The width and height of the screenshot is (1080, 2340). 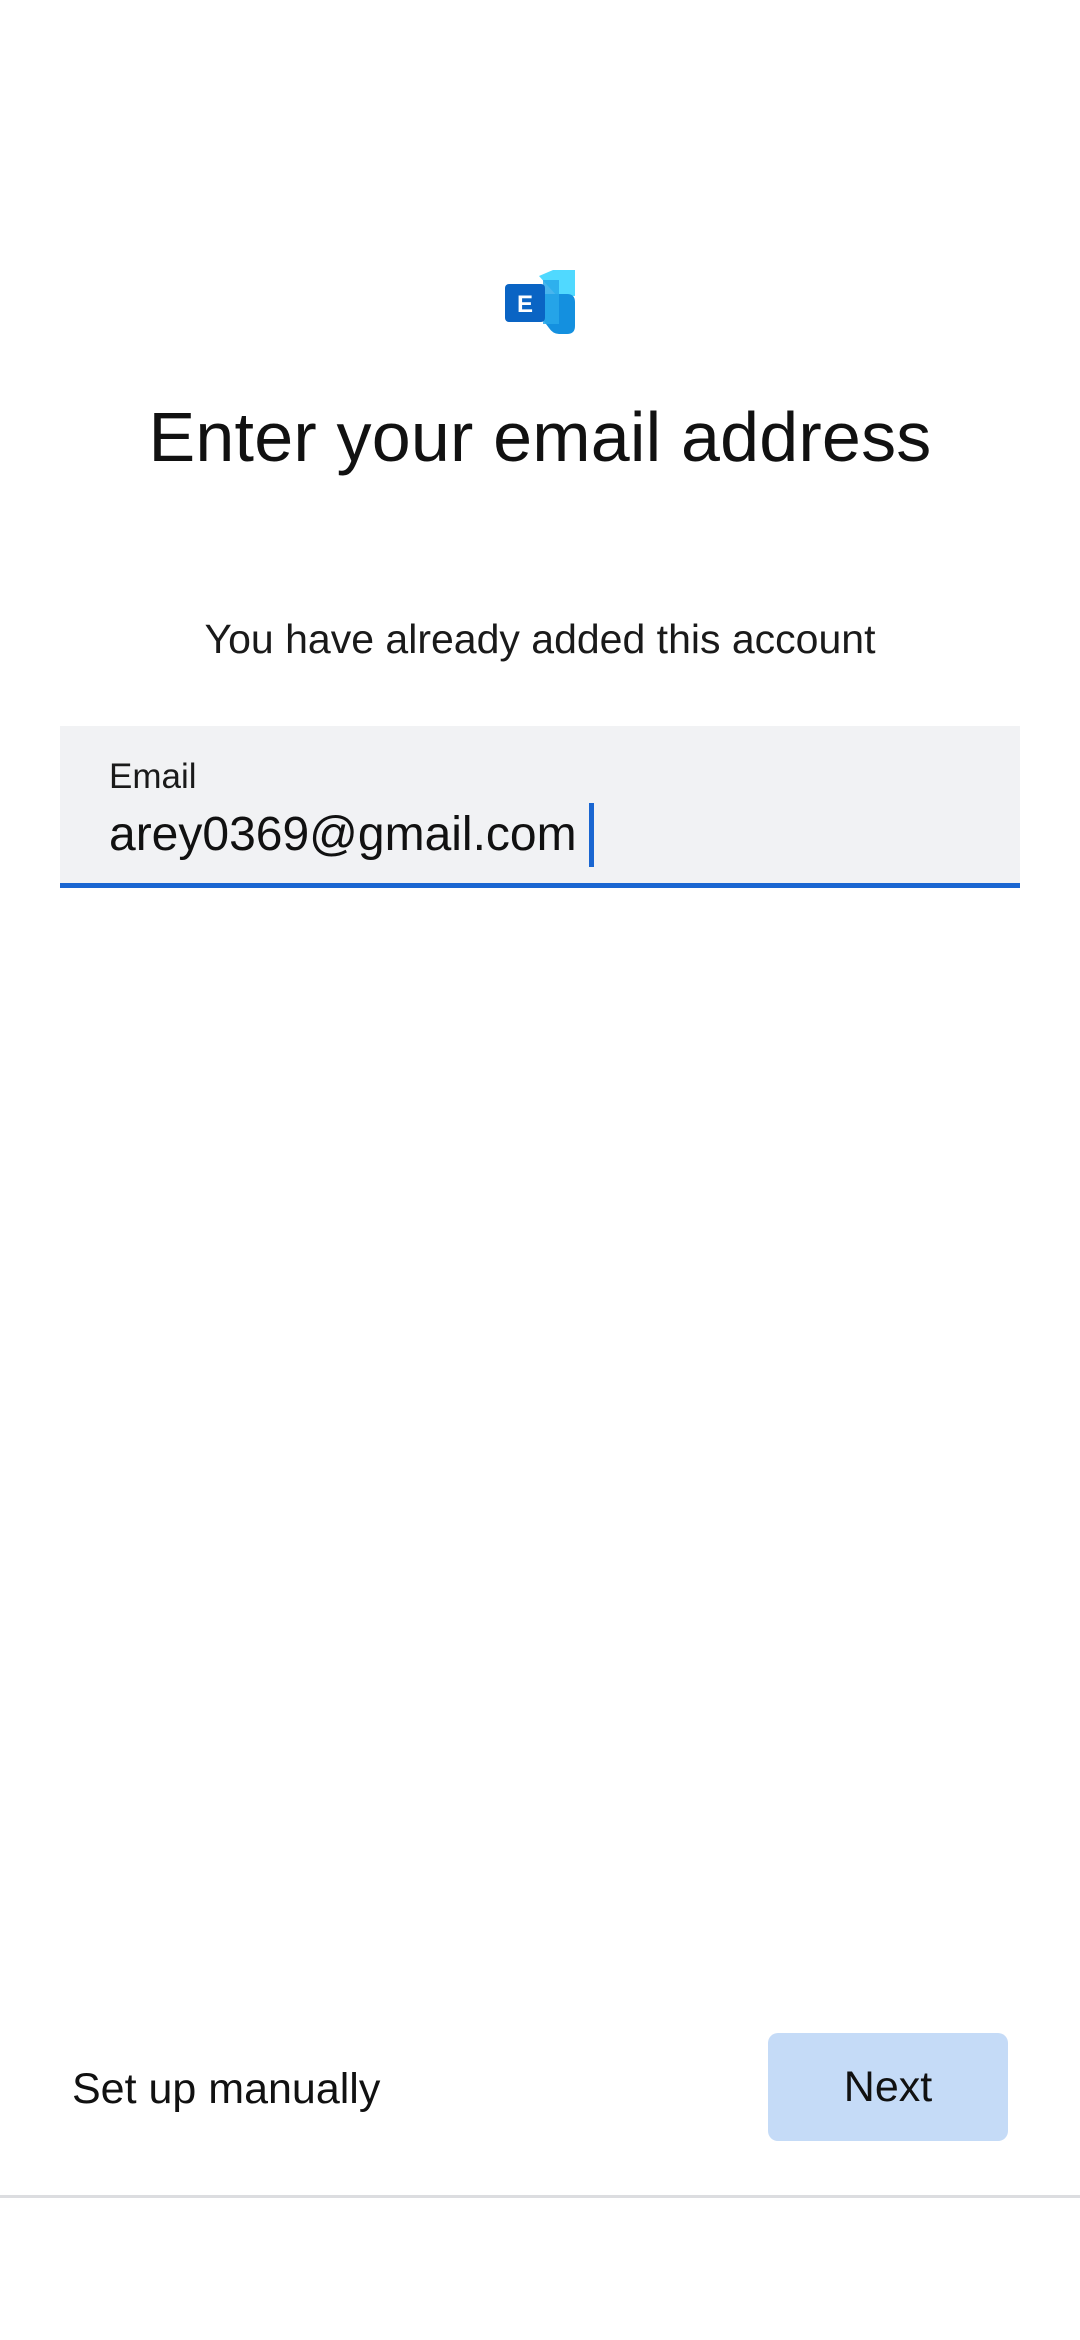 I want to click on exchange-logo-icon: E, so click(x=540, y=302).